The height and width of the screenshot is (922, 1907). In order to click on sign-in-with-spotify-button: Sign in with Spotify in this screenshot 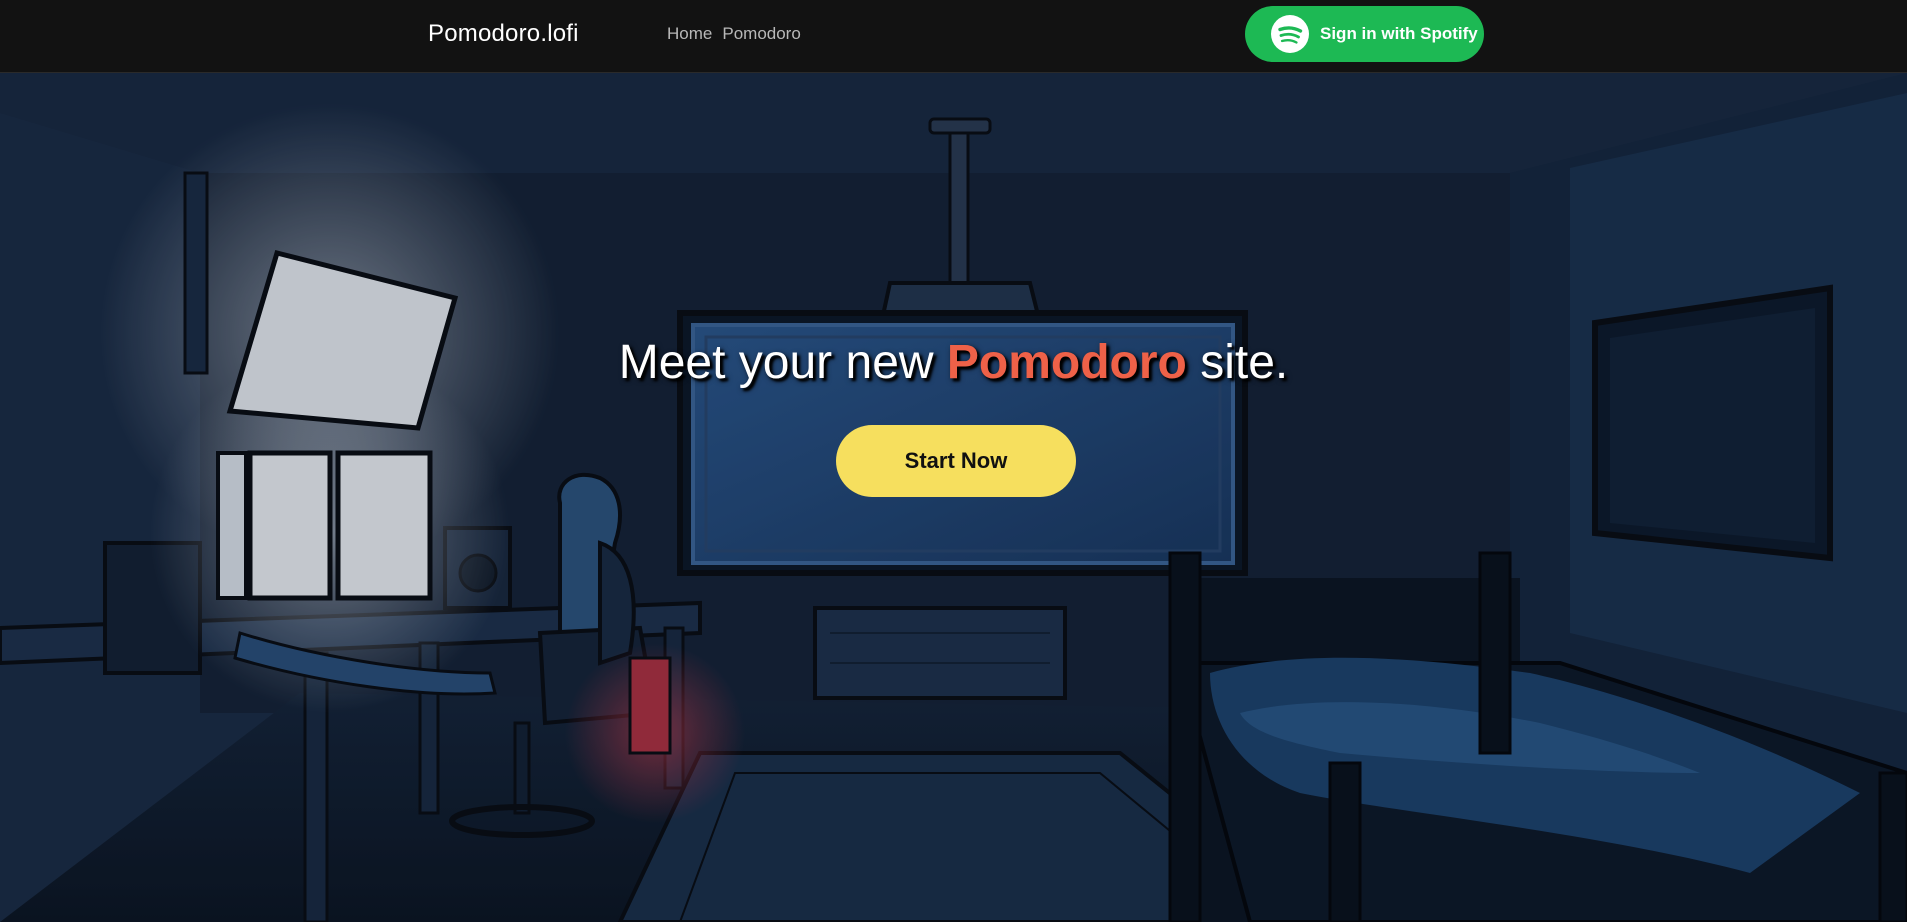, I will do `click(1364, 34)`.